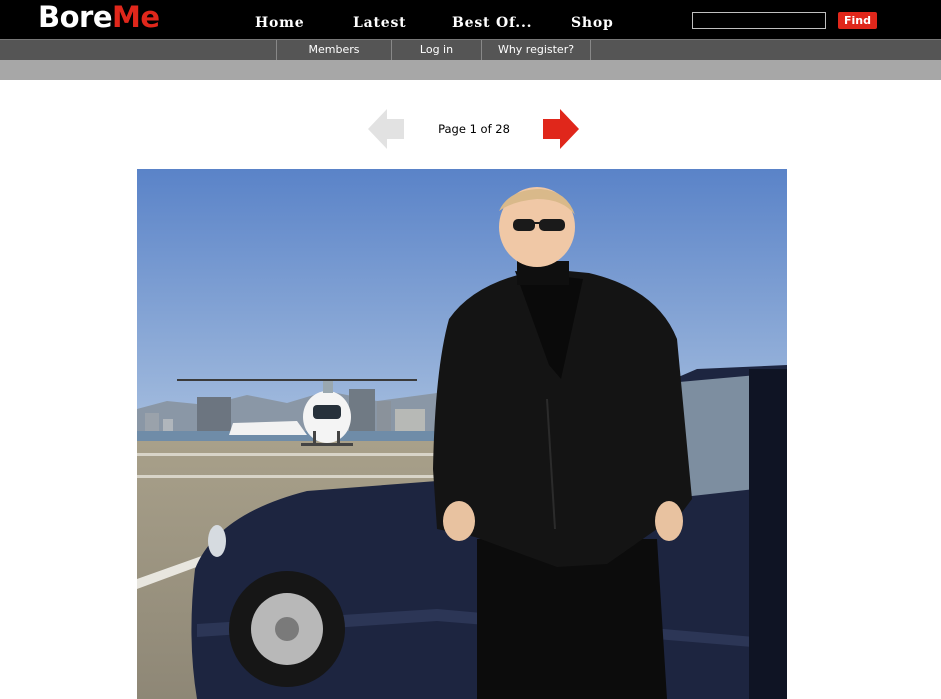 Image resolution: width=941 pixels, height=699 pixels. Describe the element at coordinates (436, 50) in the screenshot. I see `subnav-log-in: Log in` at that location.